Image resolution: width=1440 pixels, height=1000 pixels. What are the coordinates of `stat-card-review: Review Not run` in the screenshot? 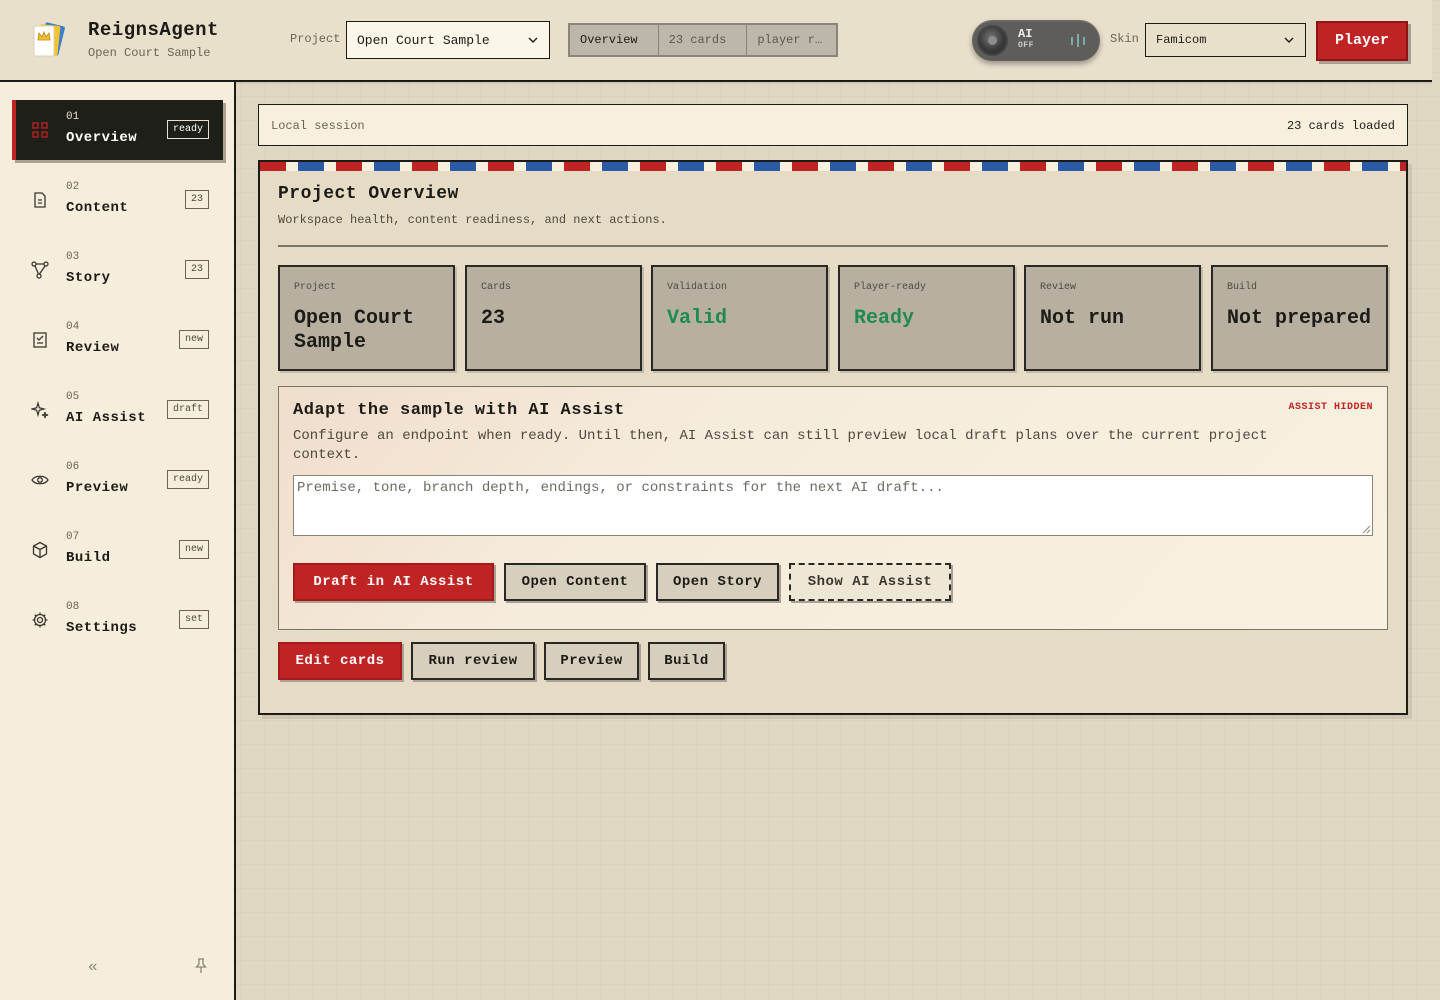 It's located at (1112, 318).